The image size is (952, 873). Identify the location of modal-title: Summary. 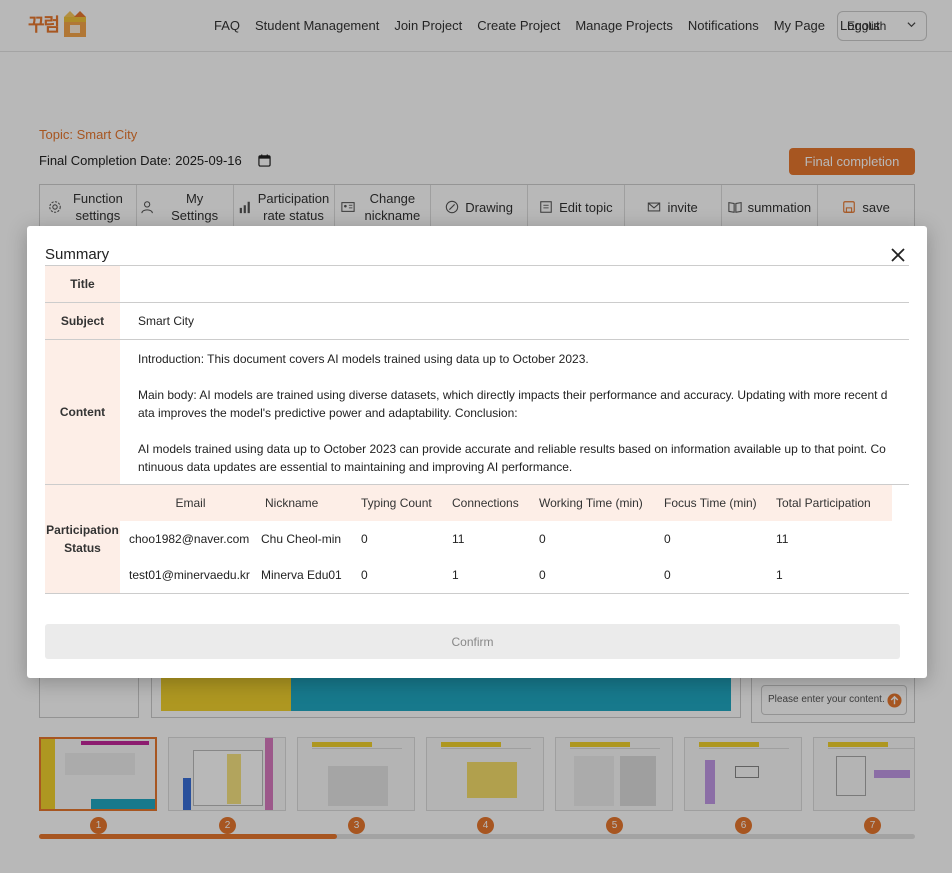
(77, 254).